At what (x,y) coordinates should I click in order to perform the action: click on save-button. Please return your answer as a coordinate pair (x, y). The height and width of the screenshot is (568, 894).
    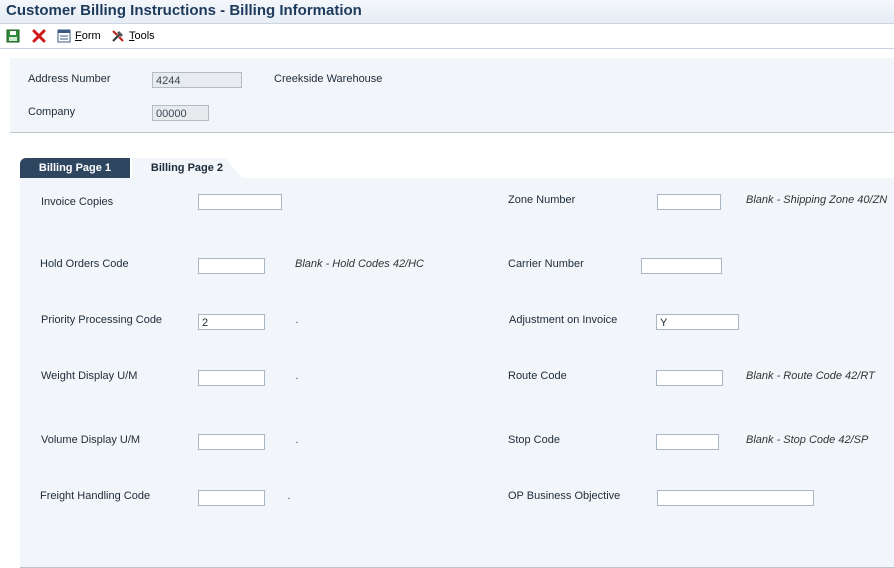
    Looking at the image, I should click on (13, 36).